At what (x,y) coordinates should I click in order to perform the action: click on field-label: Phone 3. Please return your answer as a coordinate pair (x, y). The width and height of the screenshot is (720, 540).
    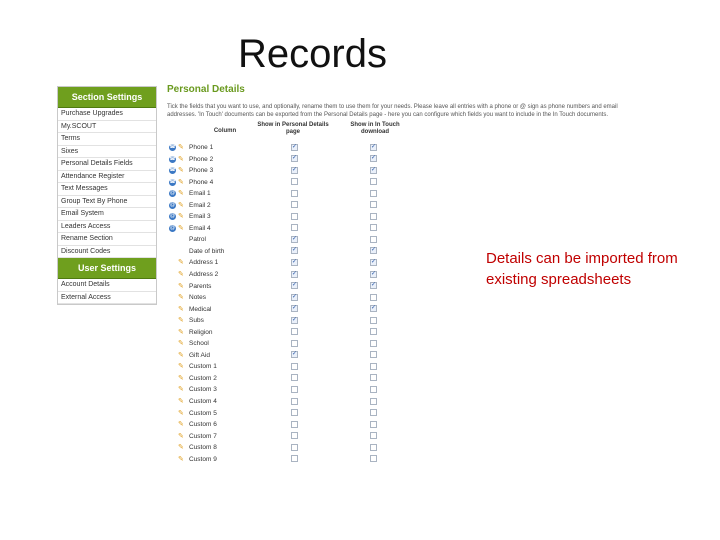
    Looking at the image, I should click on (201, 171).